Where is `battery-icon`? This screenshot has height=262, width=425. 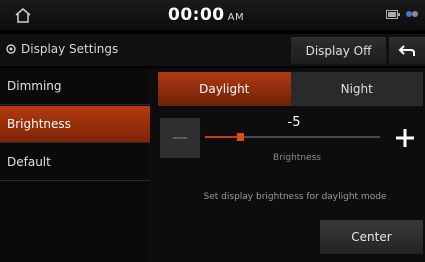 battery-icon is located at coordinates (393, 14).